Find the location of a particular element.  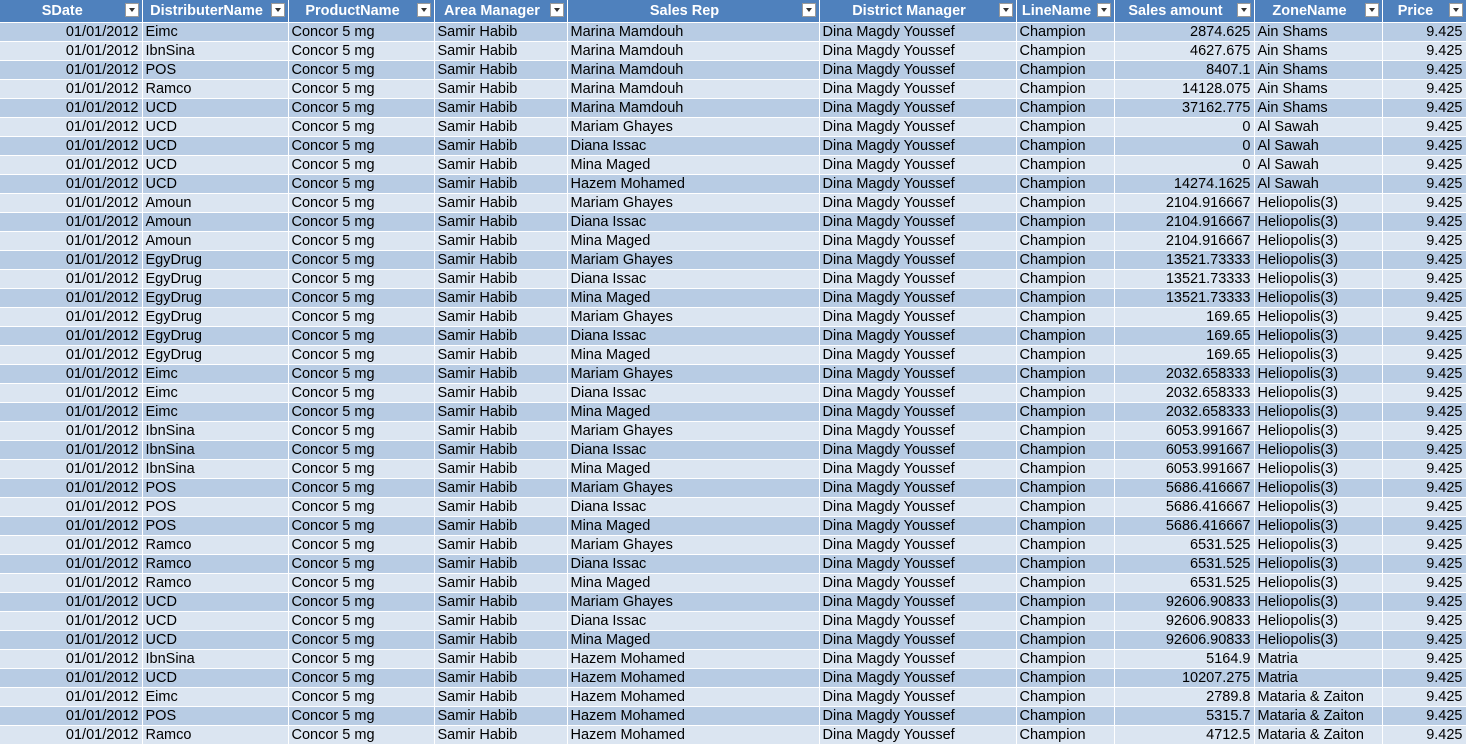

cell-sales-amount: 92606.90833 is located at coordinates (1184, 602).